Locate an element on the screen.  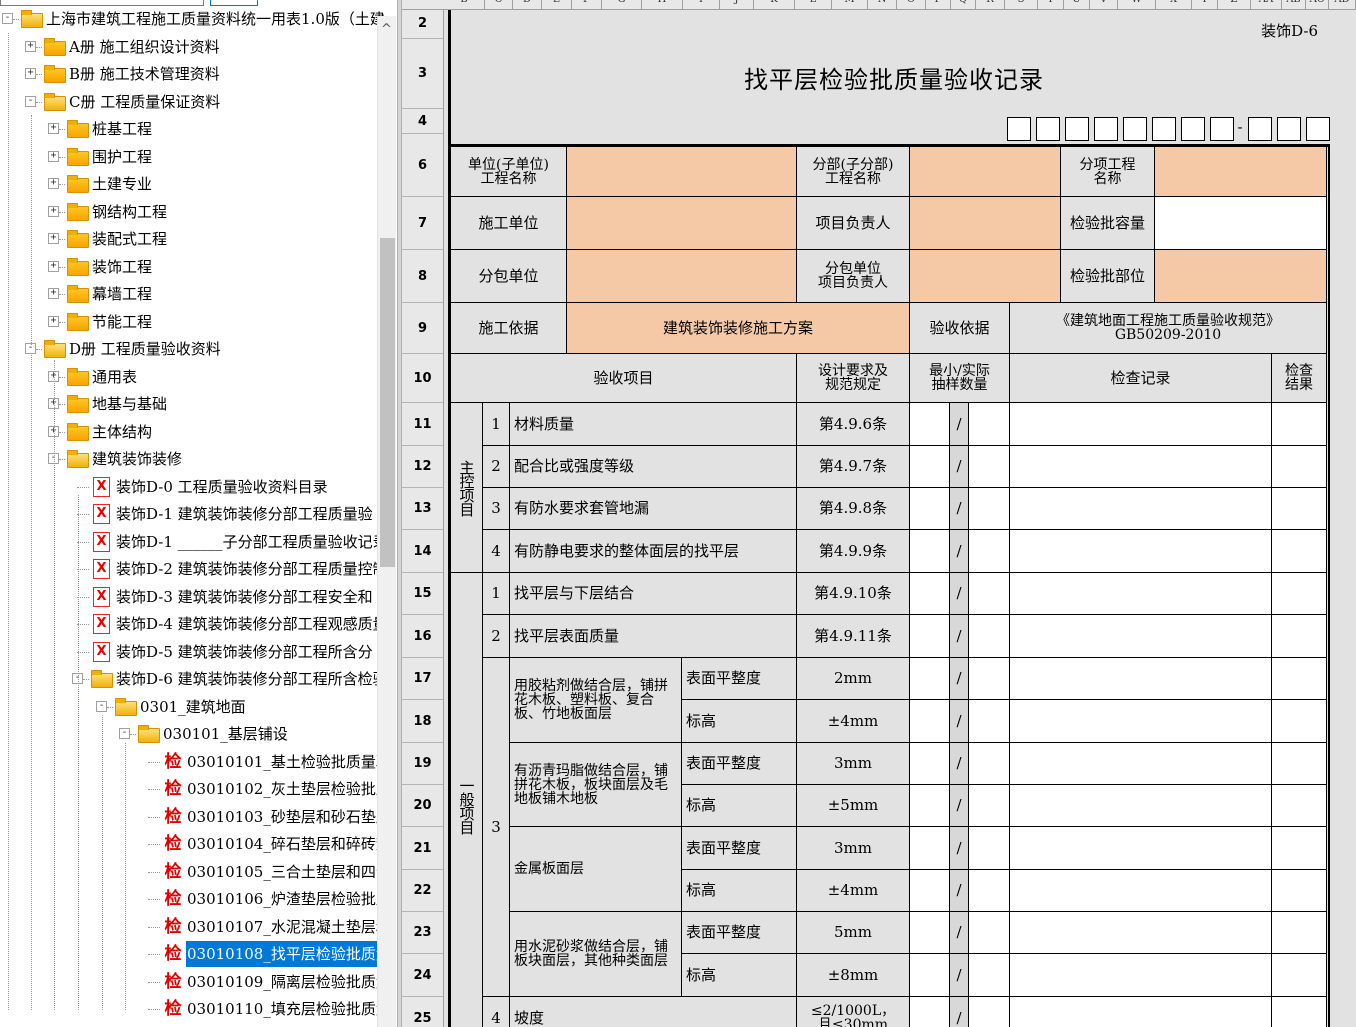
column-header-cell: G is located at coordinates (622, 5).